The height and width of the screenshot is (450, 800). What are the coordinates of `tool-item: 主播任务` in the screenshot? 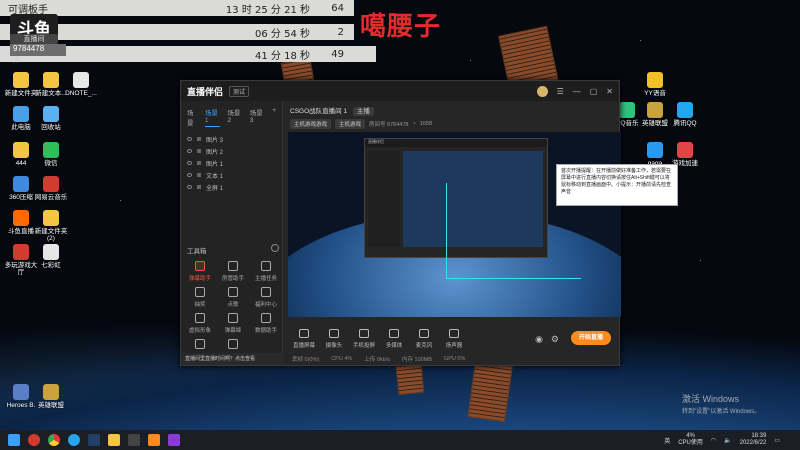 It's located at (266, 271).